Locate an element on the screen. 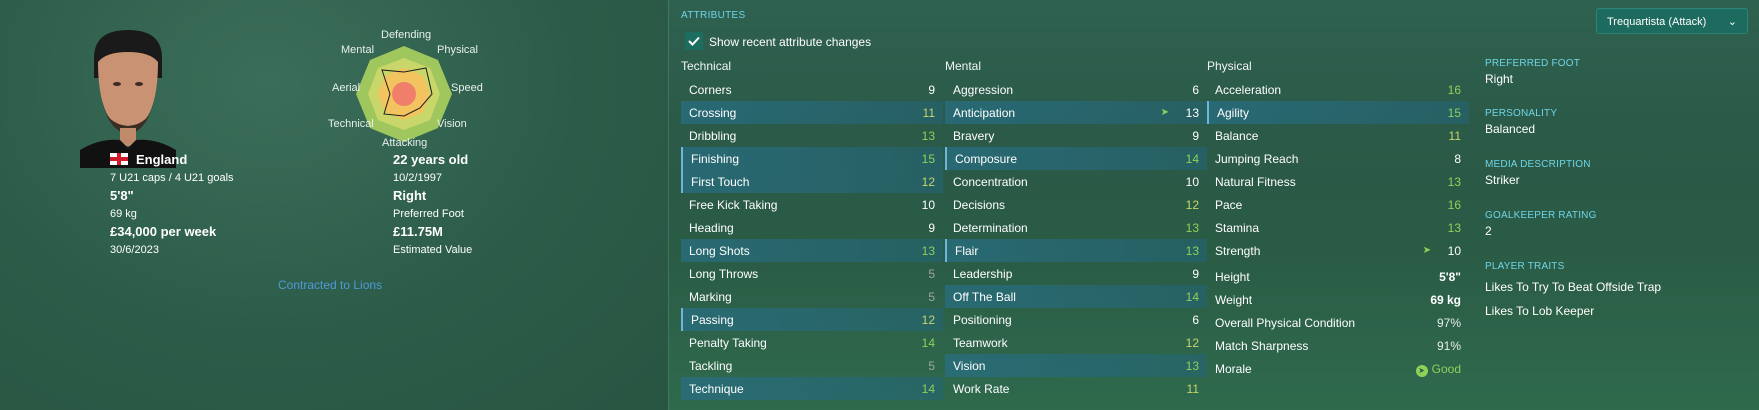 The image size is (1759, 410). attribute-name: Crossing is located at coordinates (713, 113).